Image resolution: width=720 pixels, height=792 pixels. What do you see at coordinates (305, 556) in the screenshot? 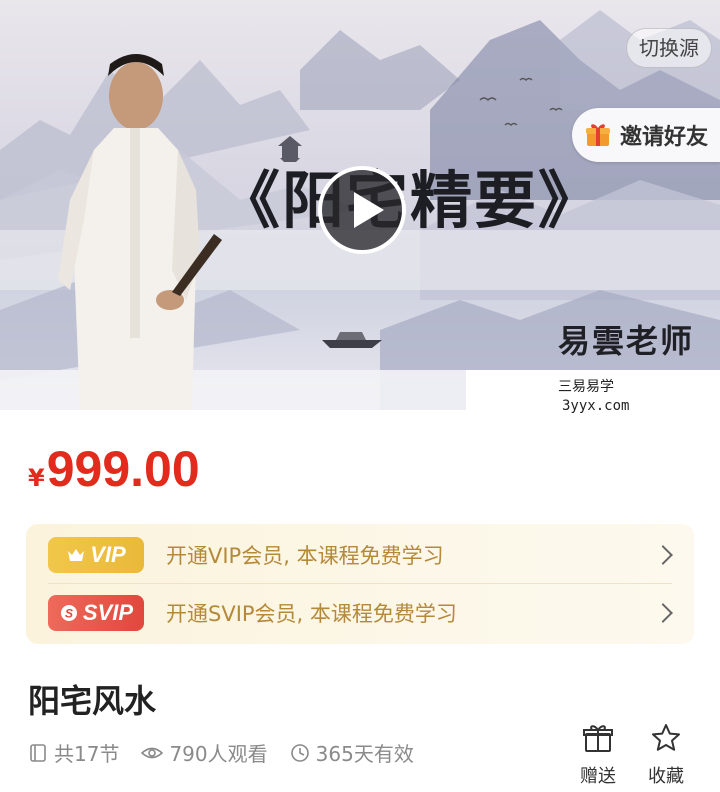
I see `vip-offer-text: 开通VIP会员, 本课程免费学习` at bounding box center [305, 556].